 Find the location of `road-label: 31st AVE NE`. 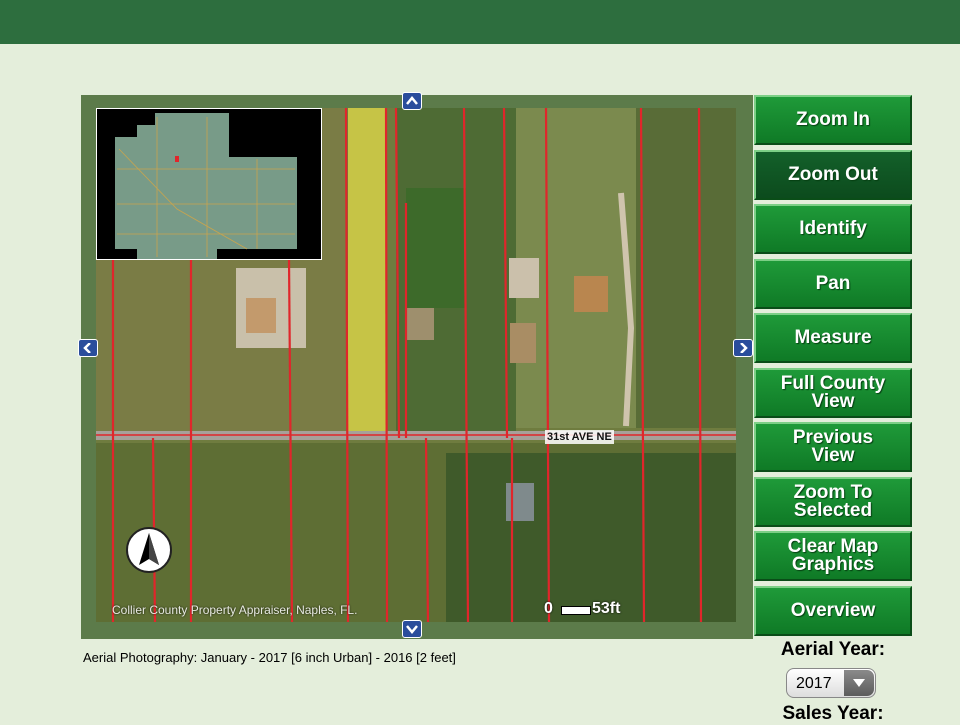

road-label: 31st AVE NE is located at coordinates (579, 437).